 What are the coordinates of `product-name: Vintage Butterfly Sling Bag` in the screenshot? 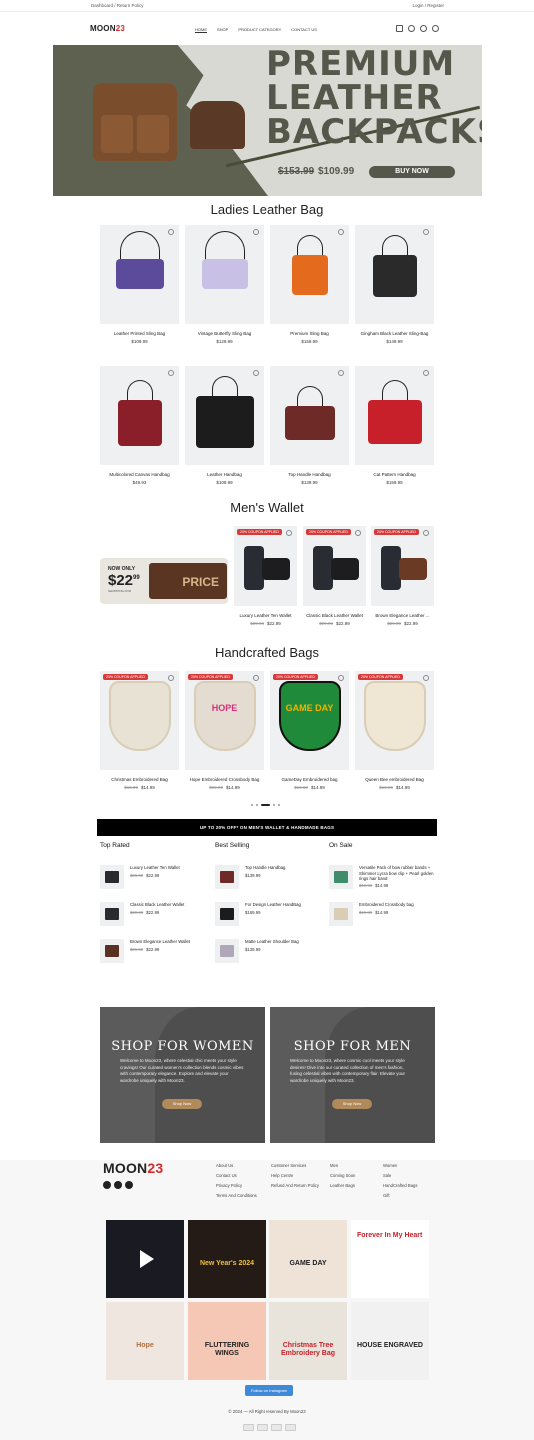 It's located at (224, 333).